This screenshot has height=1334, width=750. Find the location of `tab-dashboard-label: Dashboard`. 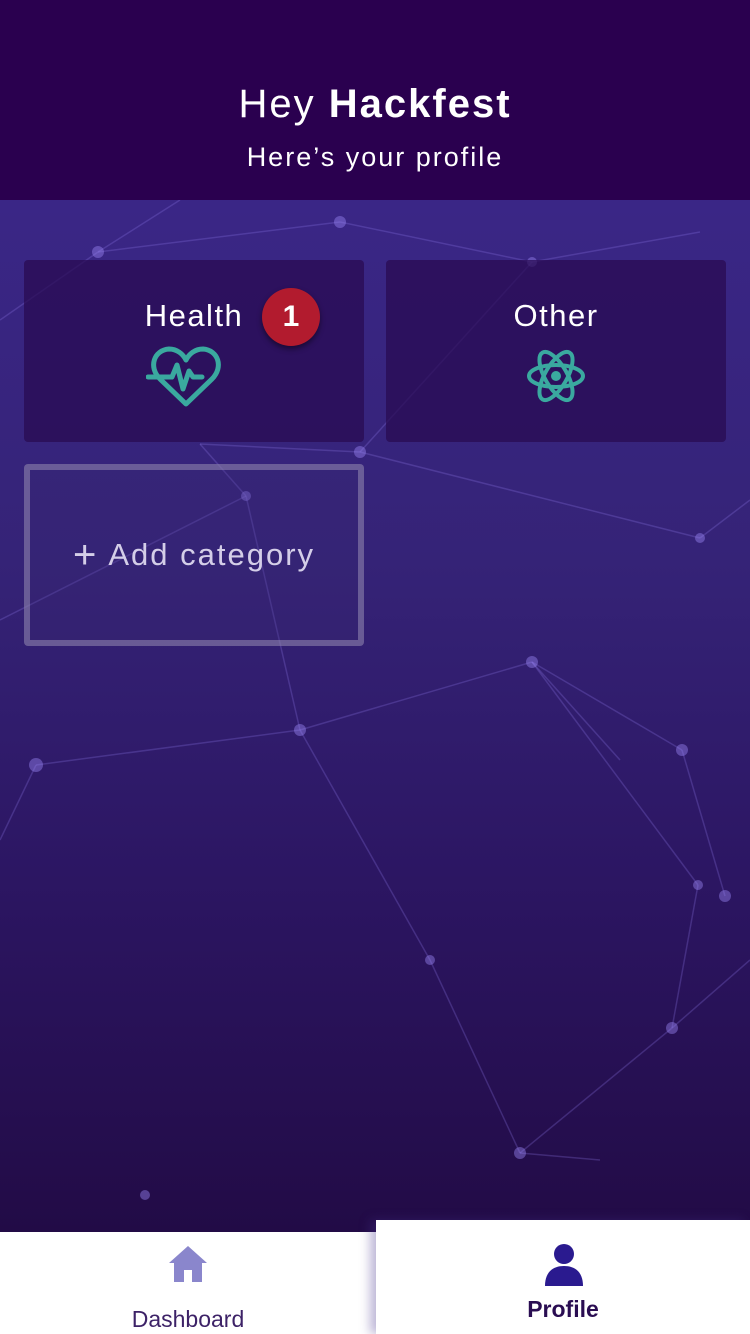

tab-dashboard-label: Dashboard is located at coordinates (188, 1319).